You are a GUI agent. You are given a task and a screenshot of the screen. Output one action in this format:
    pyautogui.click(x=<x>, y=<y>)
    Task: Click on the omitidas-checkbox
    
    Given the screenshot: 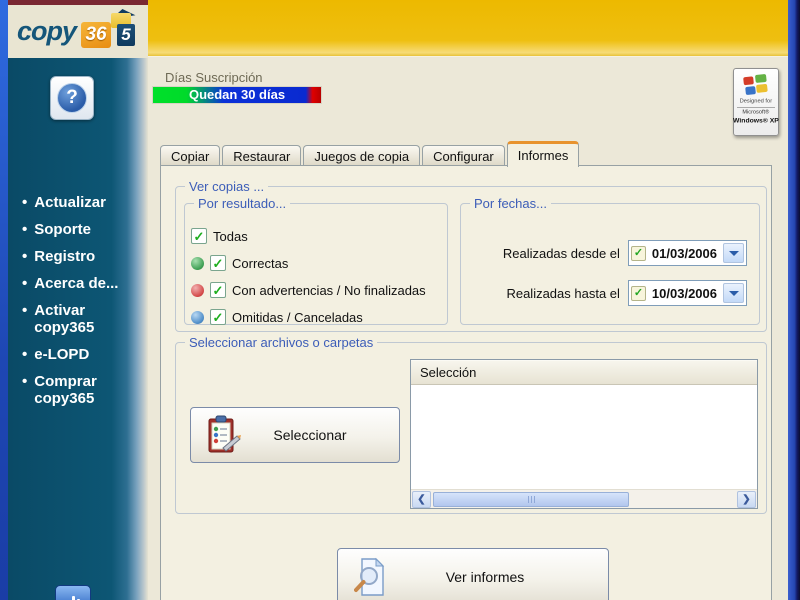 What is the action you would take?
    pyautogui.click(x=218, y=317)
    